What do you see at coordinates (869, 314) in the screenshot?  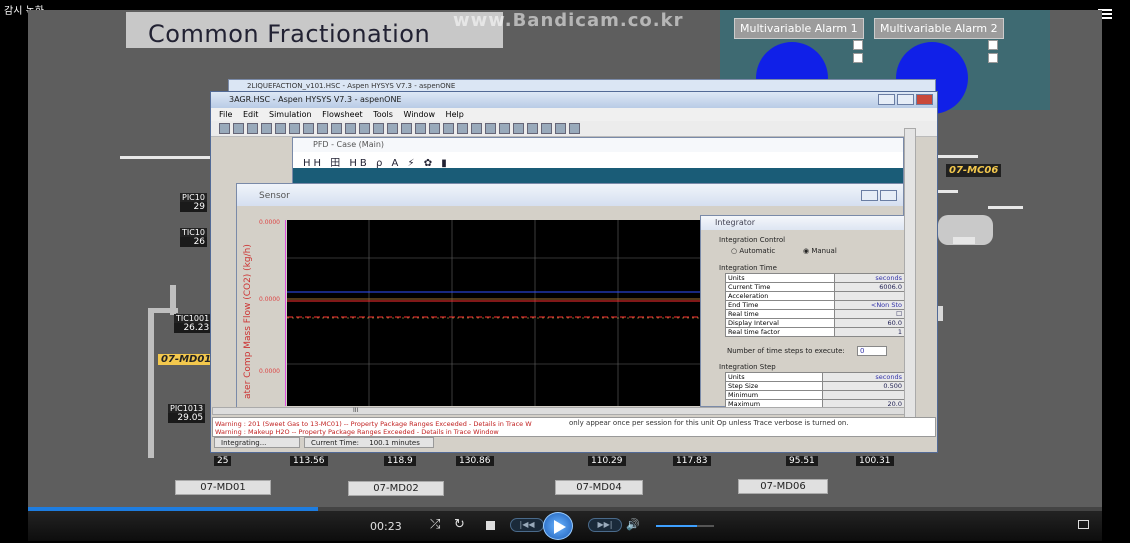 I see `real-time-checkbox: ☐` at bounding box center [869, 314].